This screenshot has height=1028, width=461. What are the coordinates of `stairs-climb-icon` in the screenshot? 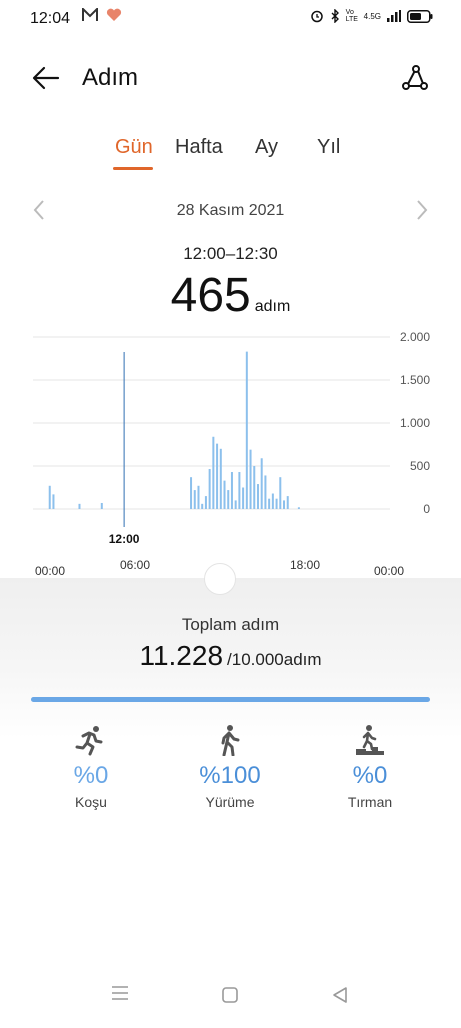 It's located at (370, 740).